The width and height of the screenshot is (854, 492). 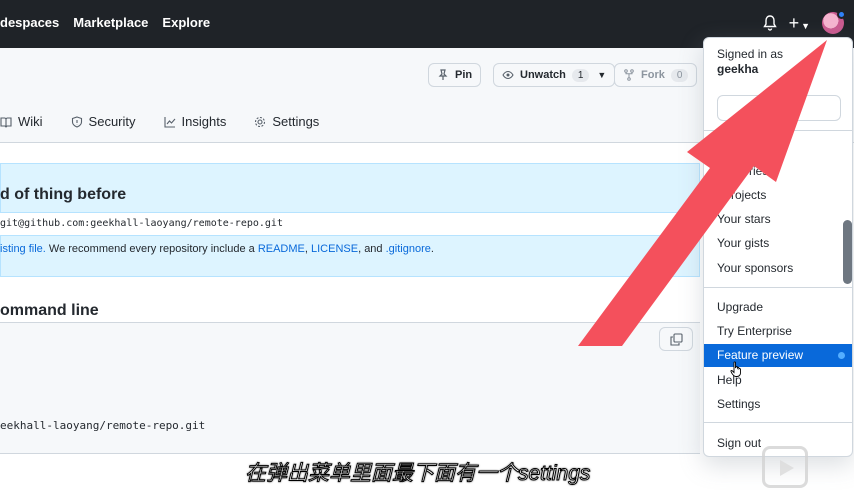 I want to click on gitignore-link: .gitignore, so click(x=408, y=249).